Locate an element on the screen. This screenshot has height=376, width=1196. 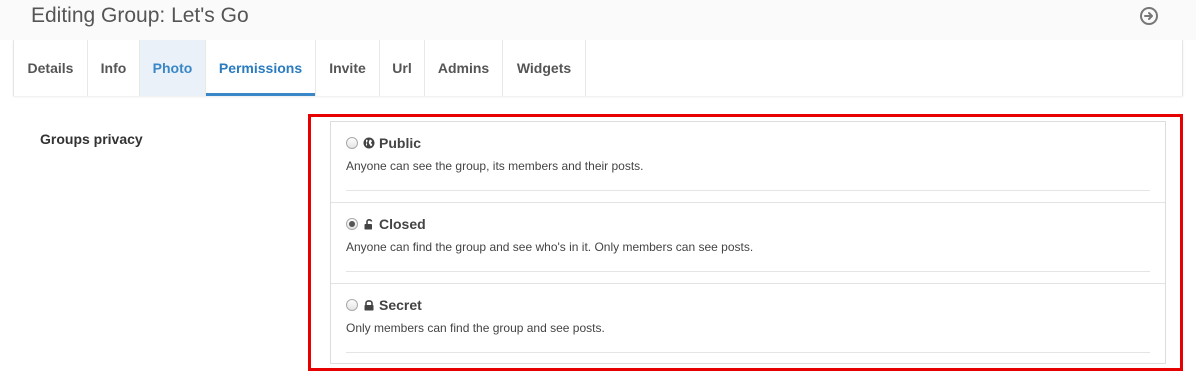
tab-details: Details is located at coordinates (51, 68).